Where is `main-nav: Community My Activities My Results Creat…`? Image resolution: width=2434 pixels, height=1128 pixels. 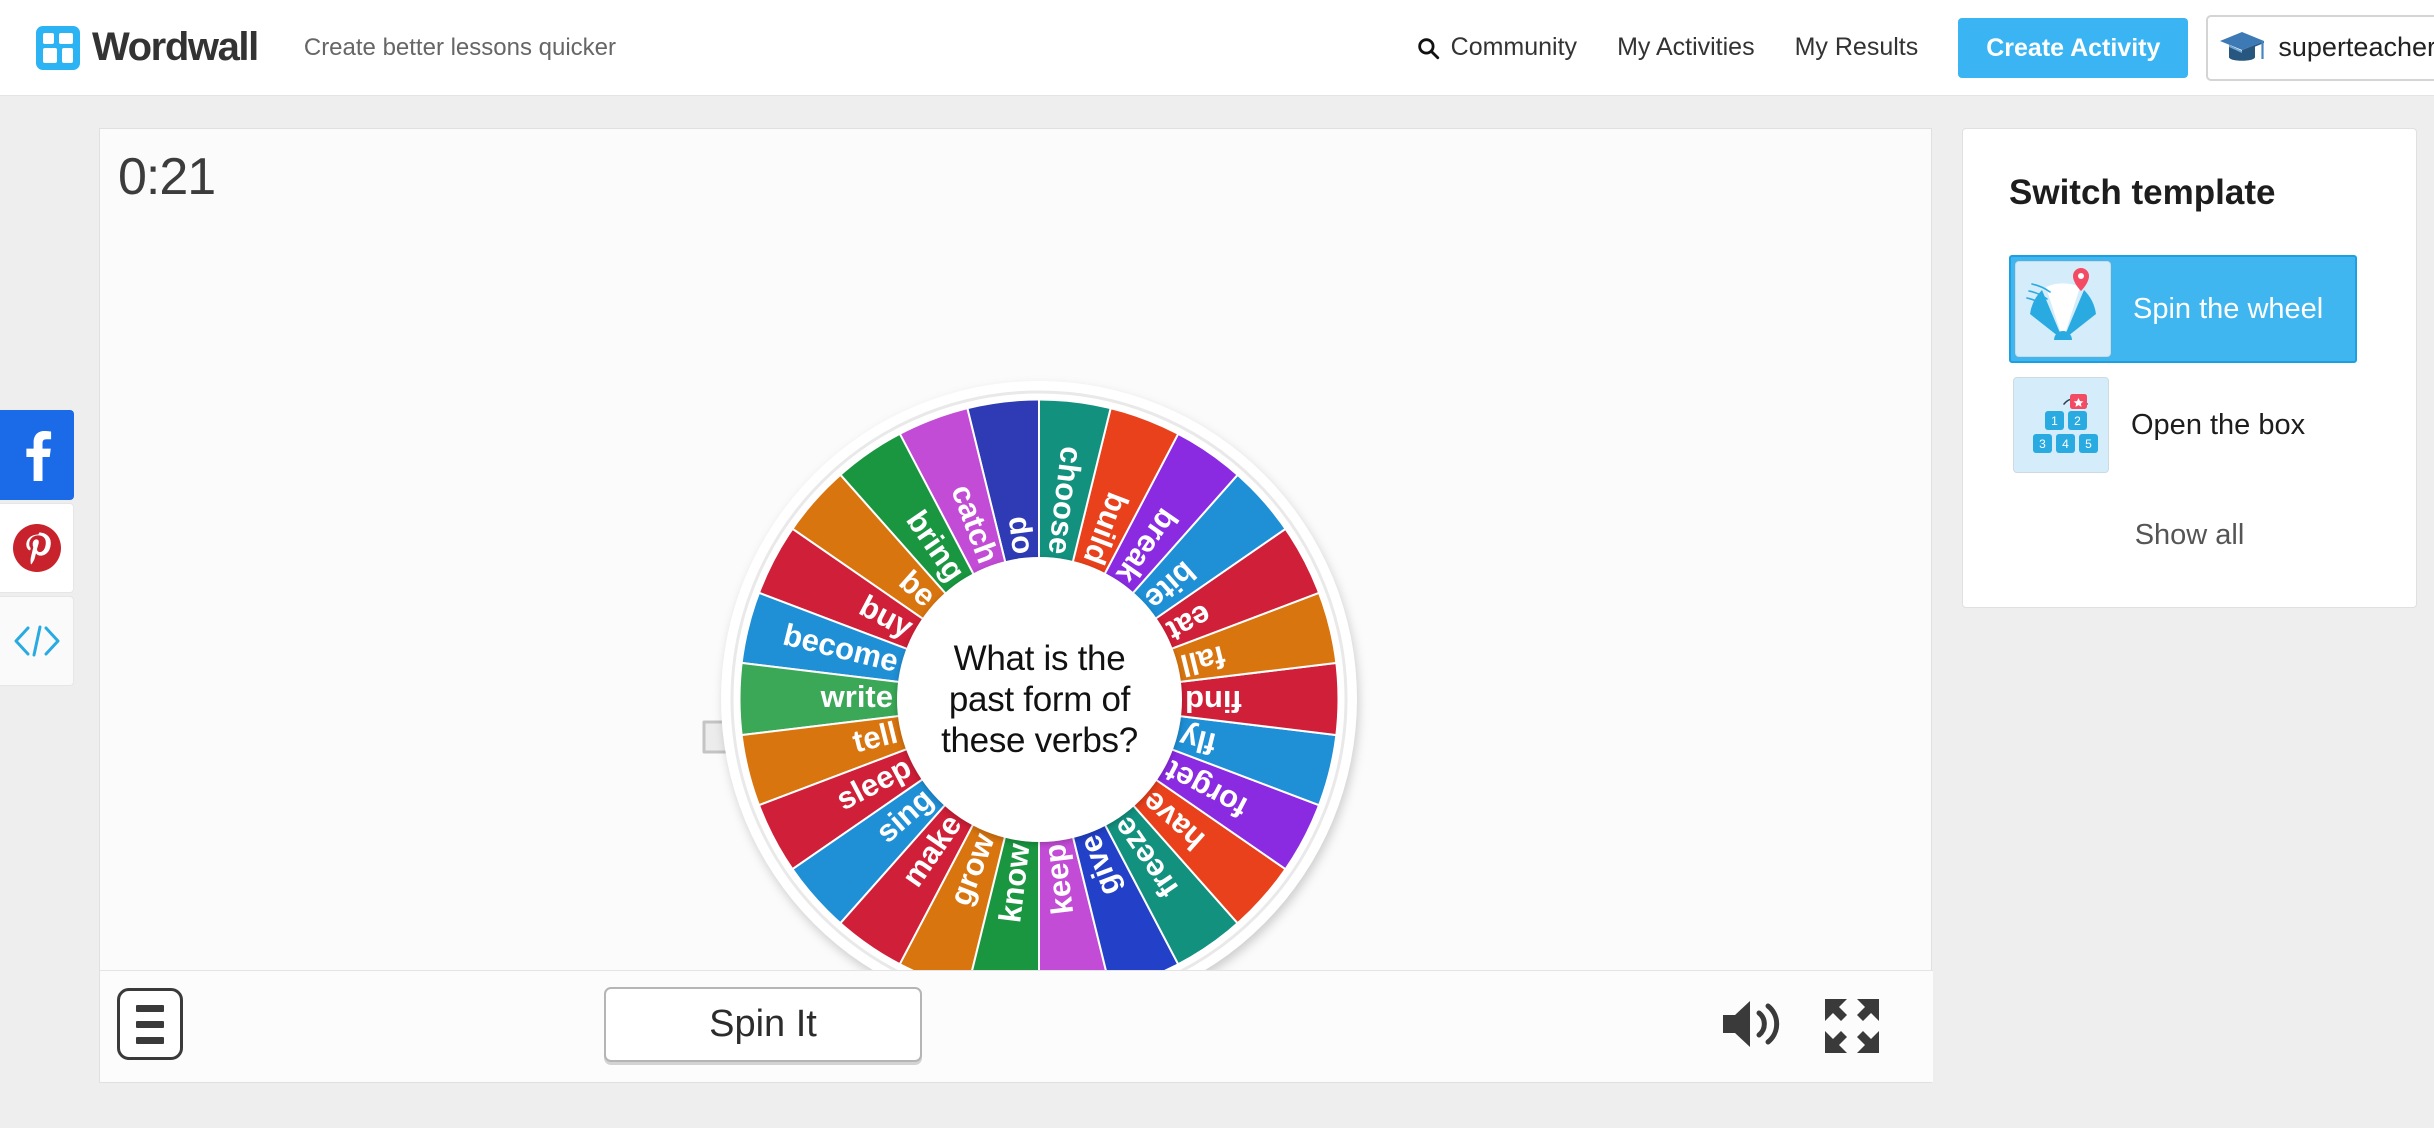 main-nav: Community My Activities My Results Creat… is located at coordinates (1924, 47).